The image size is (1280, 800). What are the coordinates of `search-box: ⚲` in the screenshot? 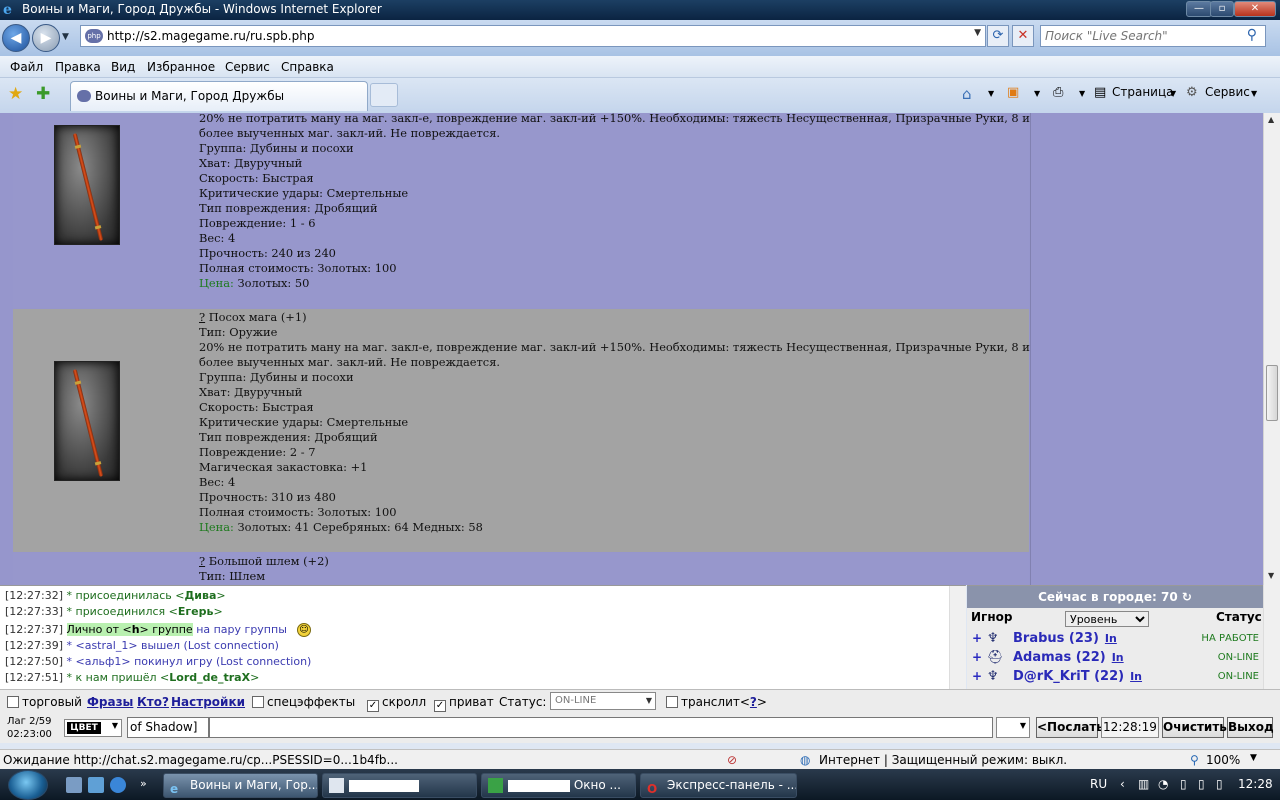 It's located at (1153, 36).